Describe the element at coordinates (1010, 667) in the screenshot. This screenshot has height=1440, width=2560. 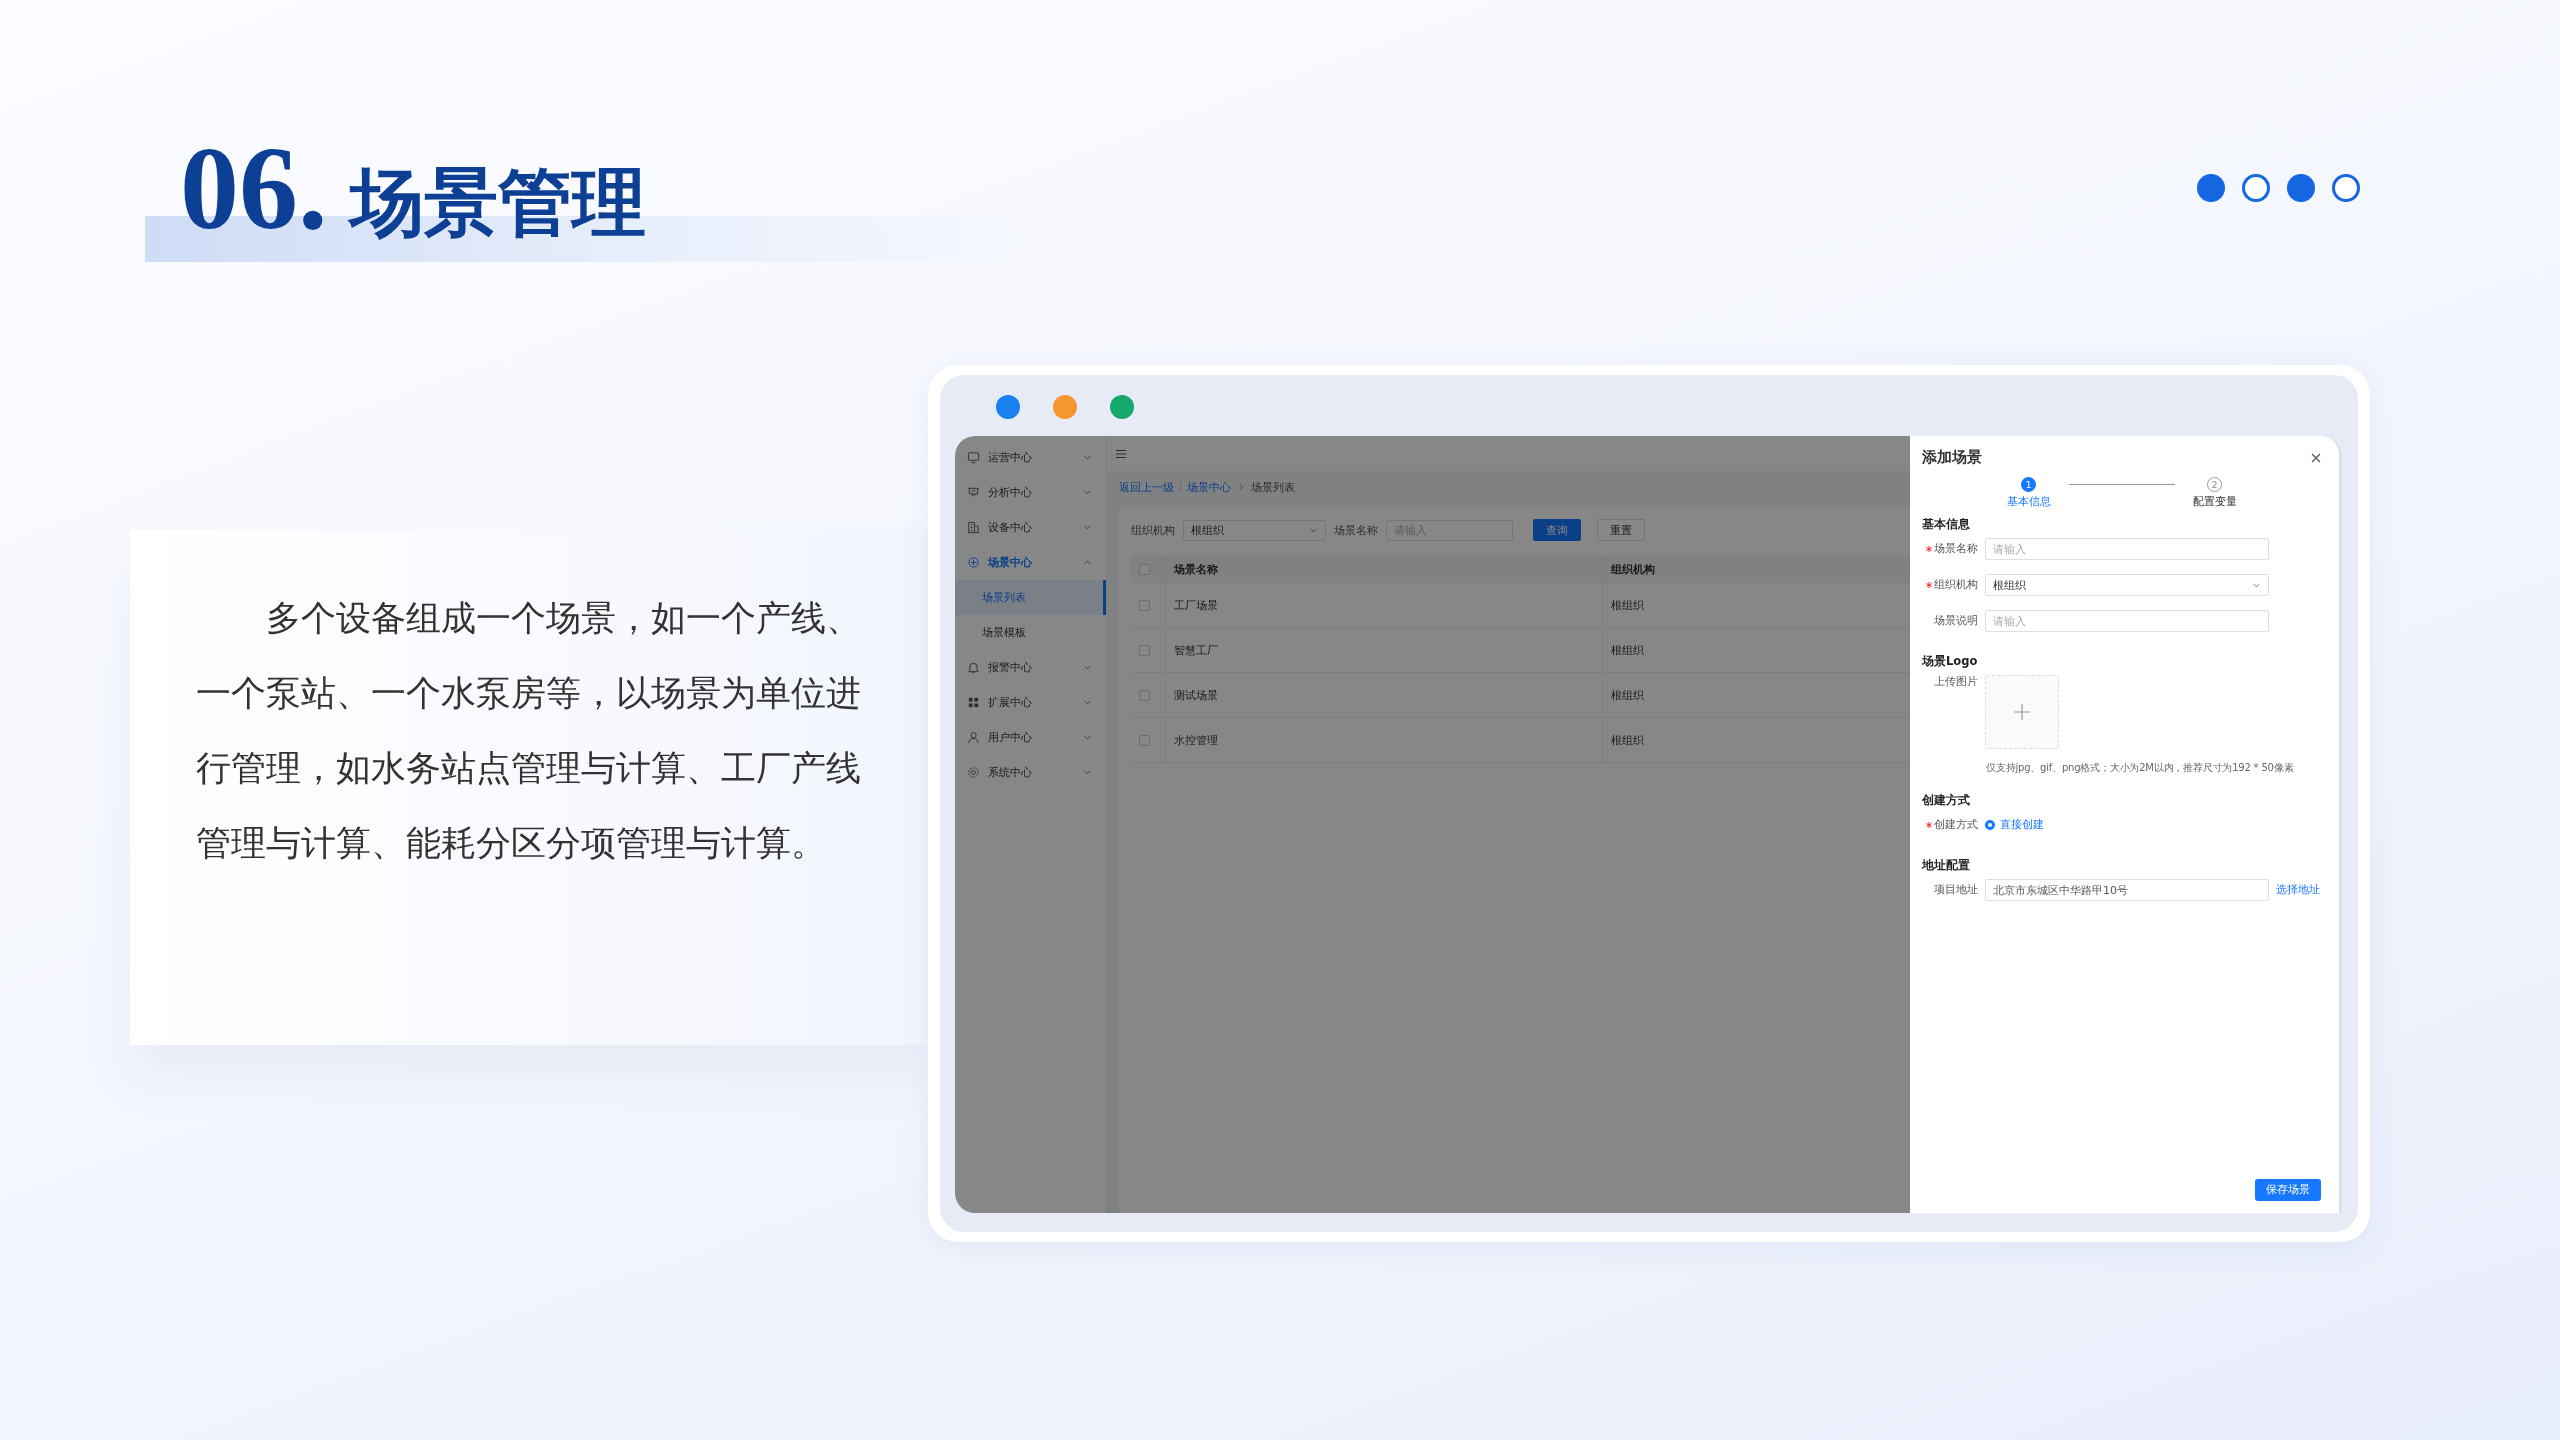
I see `sidebar-label: 报警中心` at that location.